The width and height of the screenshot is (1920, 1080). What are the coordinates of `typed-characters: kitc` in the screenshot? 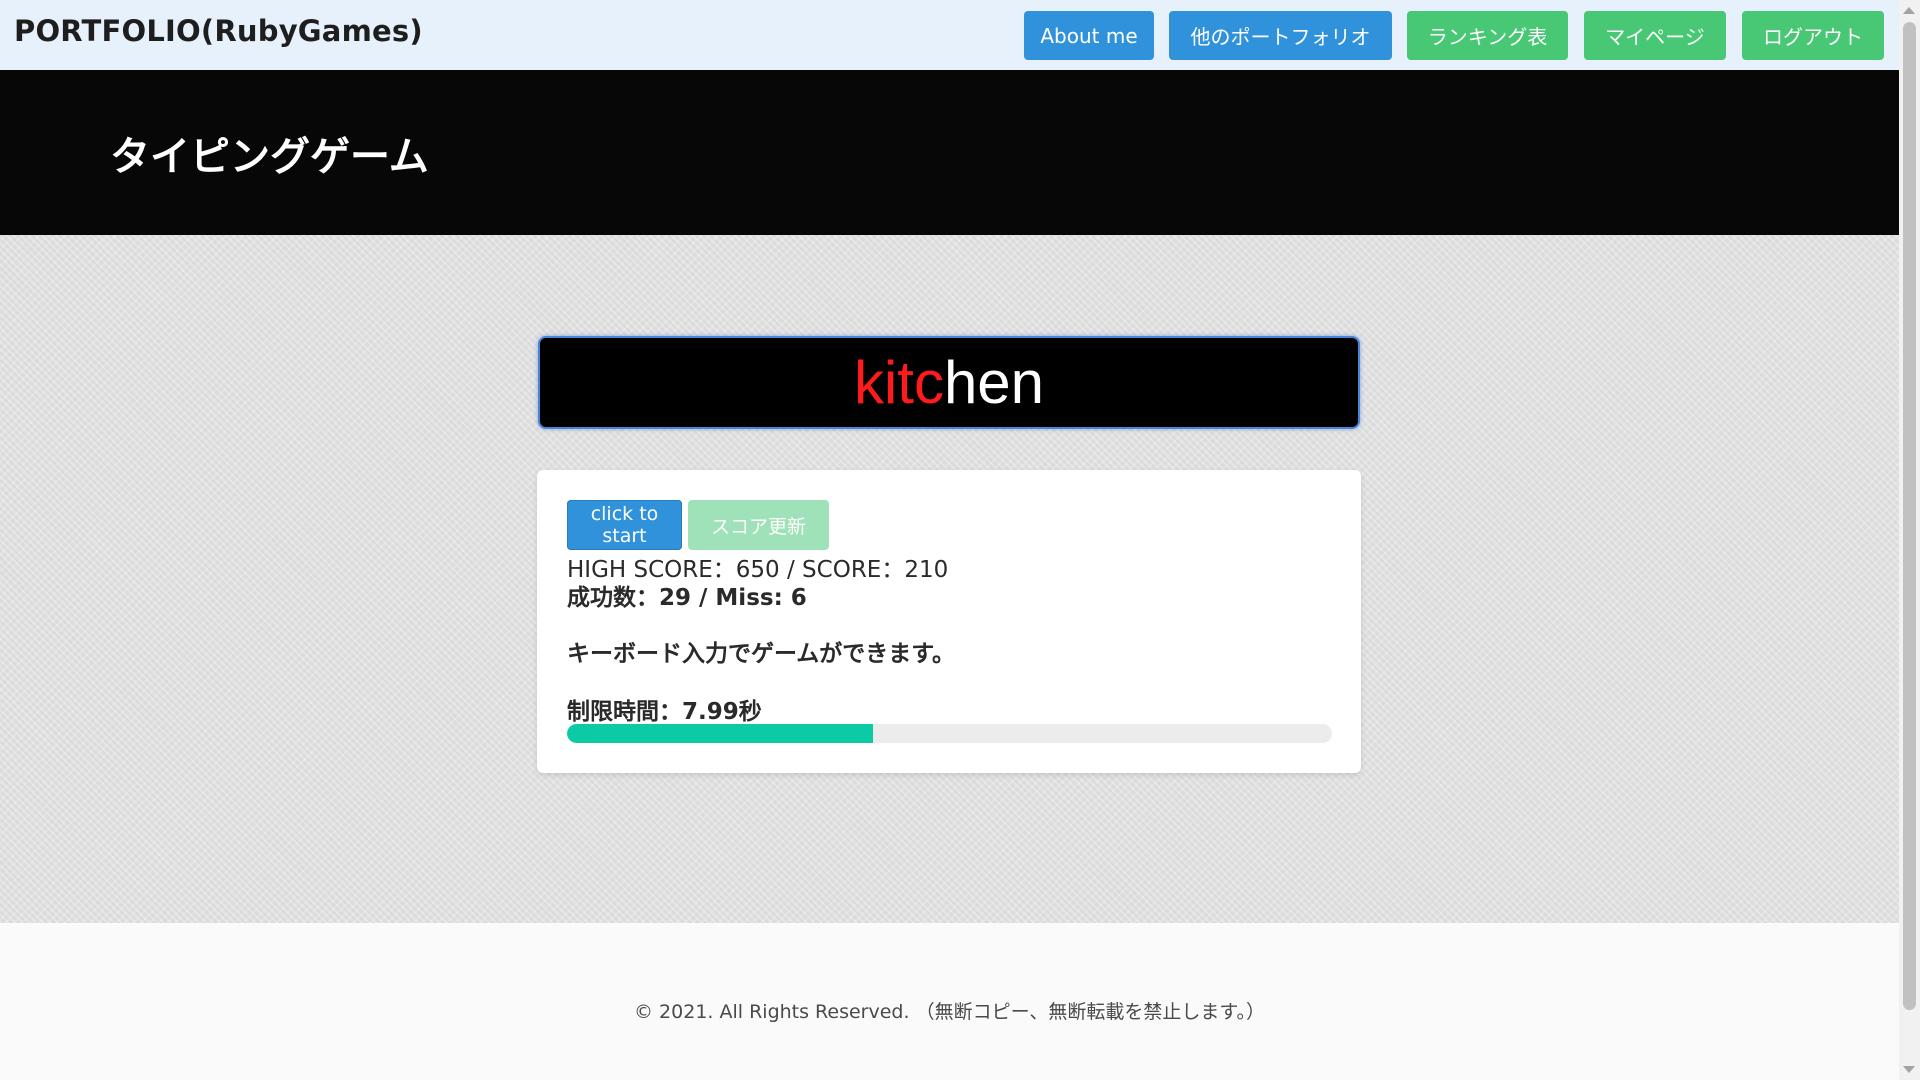 It's located at (898, 382).